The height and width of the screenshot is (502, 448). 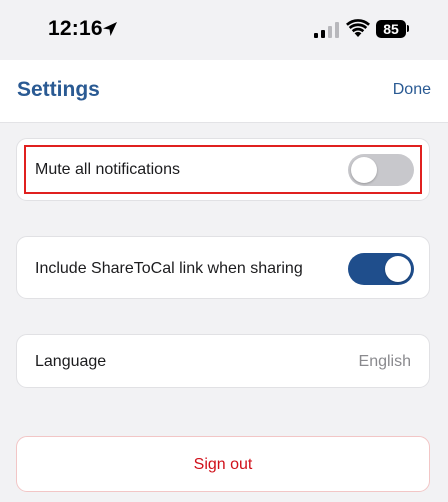 What do you see at coordinates (408, 28) in the screenshot?
I see `battery-tip-icon` at bounding box center [408, 28].